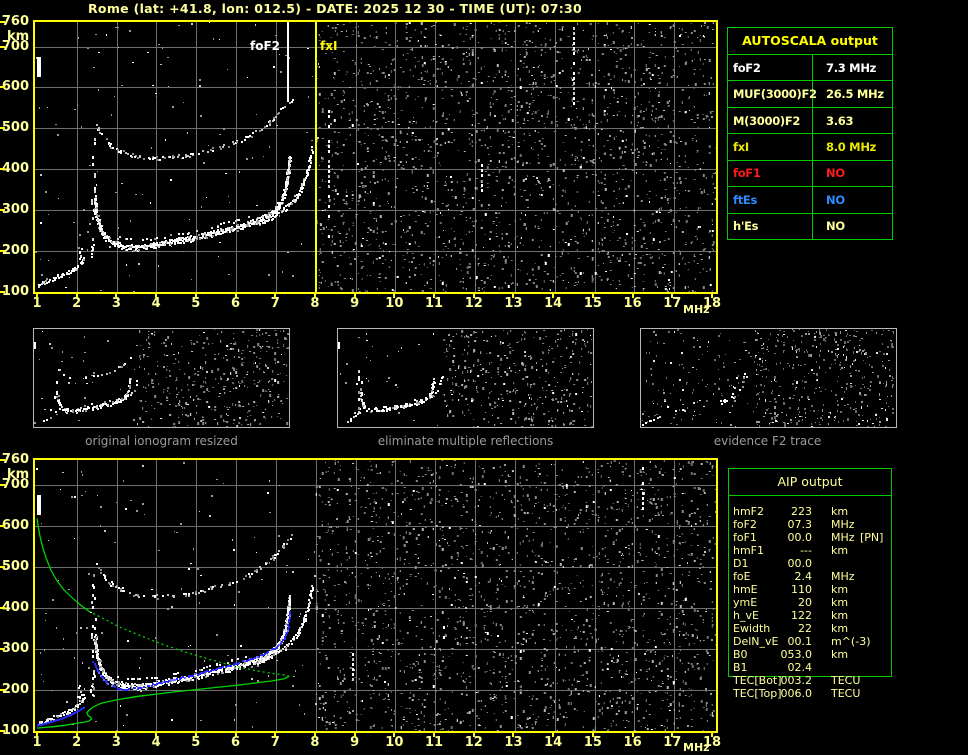 The image size is (968, 755). Describe the element at coordinates (801, 615) in the screenshot. I see `aip-value: 122` at that location.